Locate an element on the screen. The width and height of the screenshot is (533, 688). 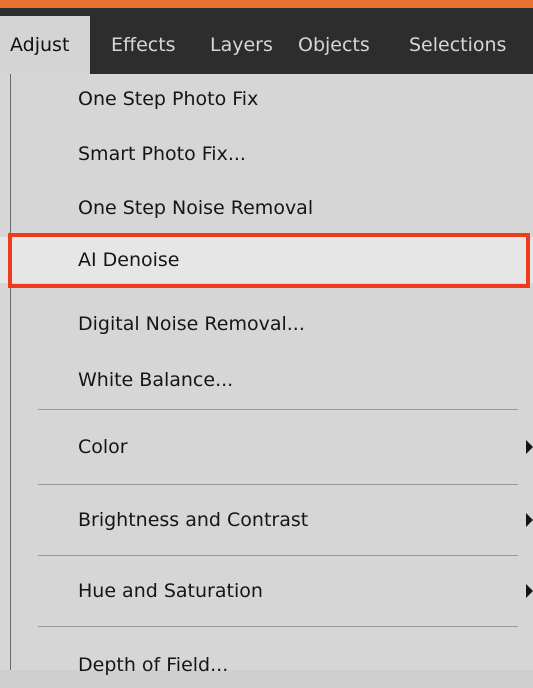
menu-item-label: One Step Noise Removal is located at coordinates (196, 208).